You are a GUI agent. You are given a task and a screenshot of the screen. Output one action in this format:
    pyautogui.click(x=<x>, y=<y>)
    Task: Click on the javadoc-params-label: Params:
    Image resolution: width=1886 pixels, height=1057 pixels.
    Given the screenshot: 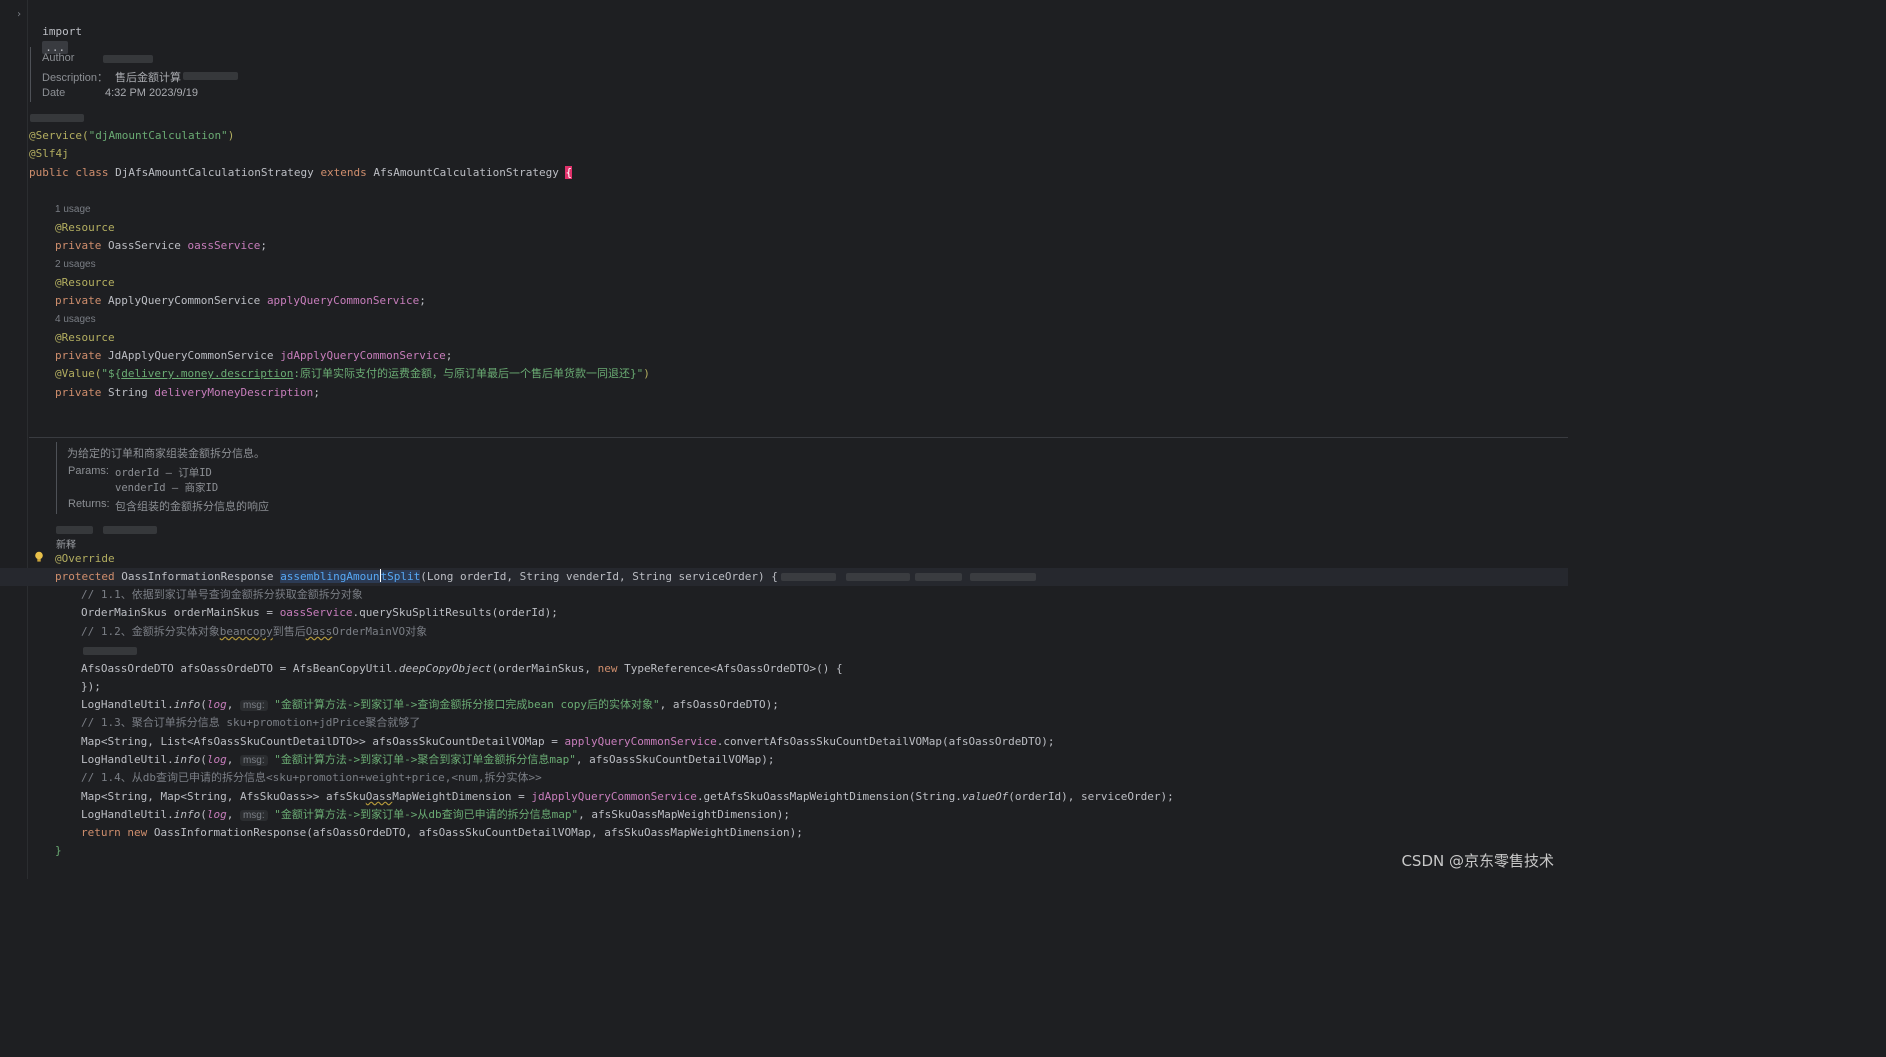 What is the action you would take?
    pyautogui.click(x=88, y=471)
    